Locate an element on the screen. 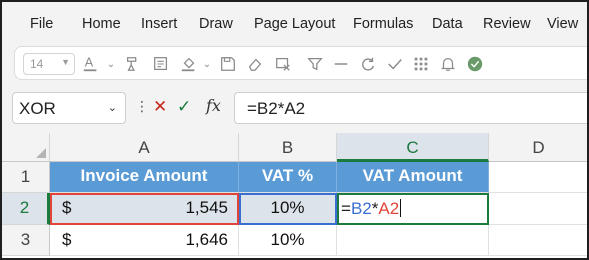 This screenshot has height=260, width=589. fill-color-icon is located at coordinates (189, 64).